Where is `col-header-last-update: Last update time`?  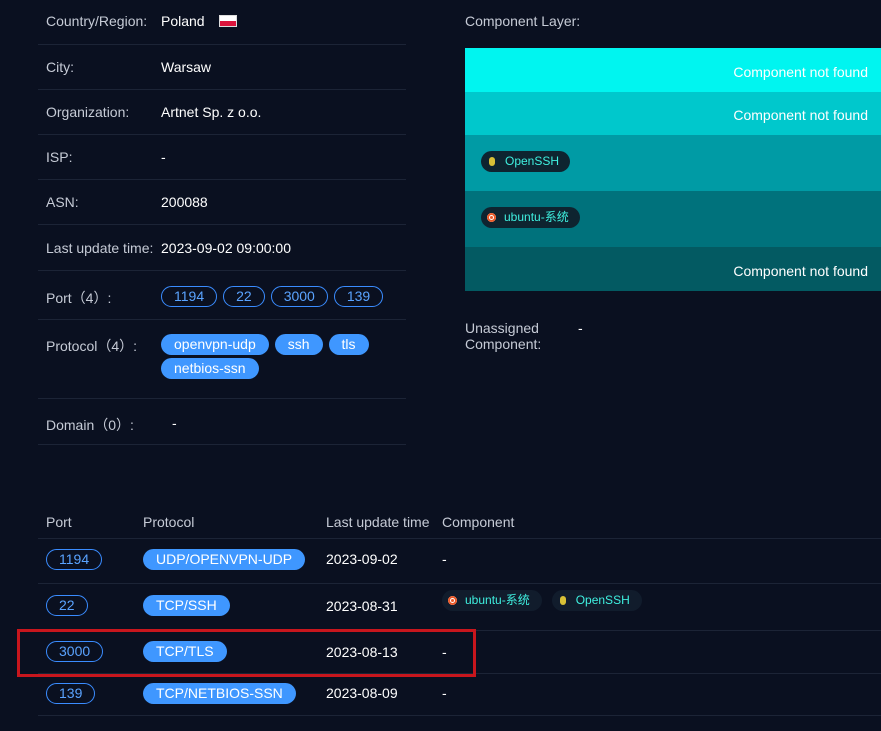 col-header-last-update: Last update time is located at coordinates (378, 522).